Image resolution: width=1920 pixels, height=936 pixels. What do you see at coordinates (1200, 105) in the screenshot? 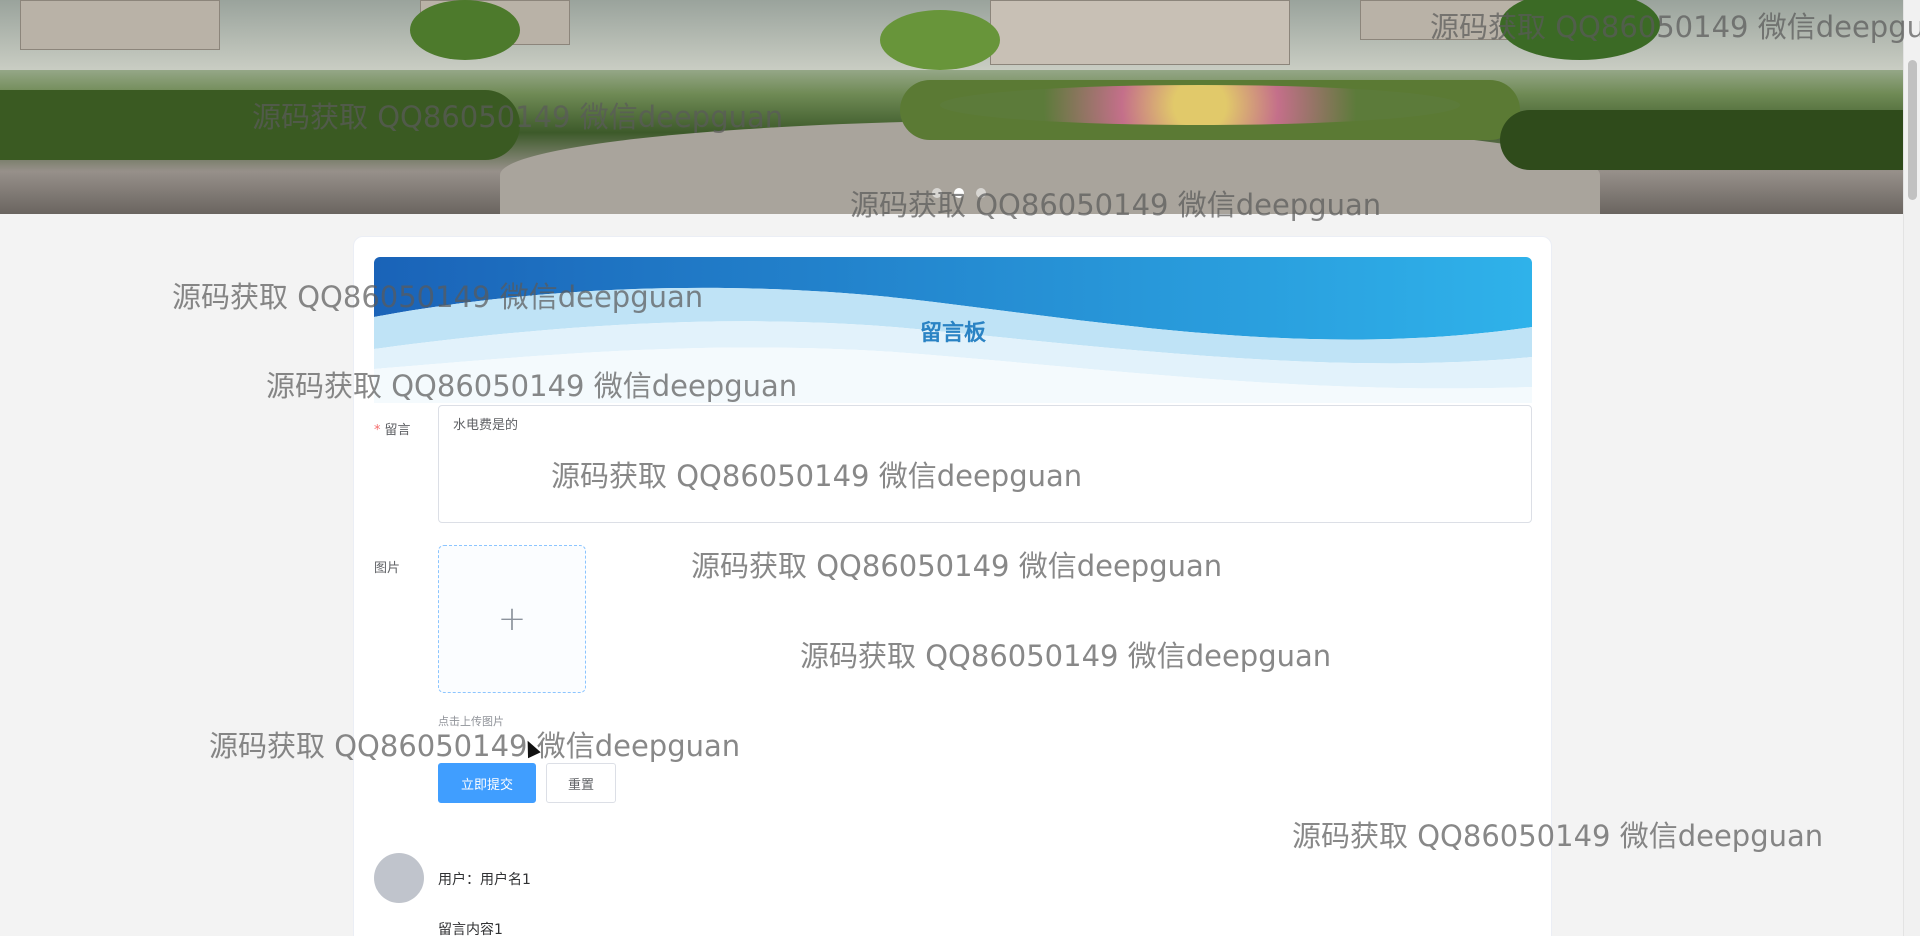
I see `banner-flowerbed` at bounding box center [1200, 105].